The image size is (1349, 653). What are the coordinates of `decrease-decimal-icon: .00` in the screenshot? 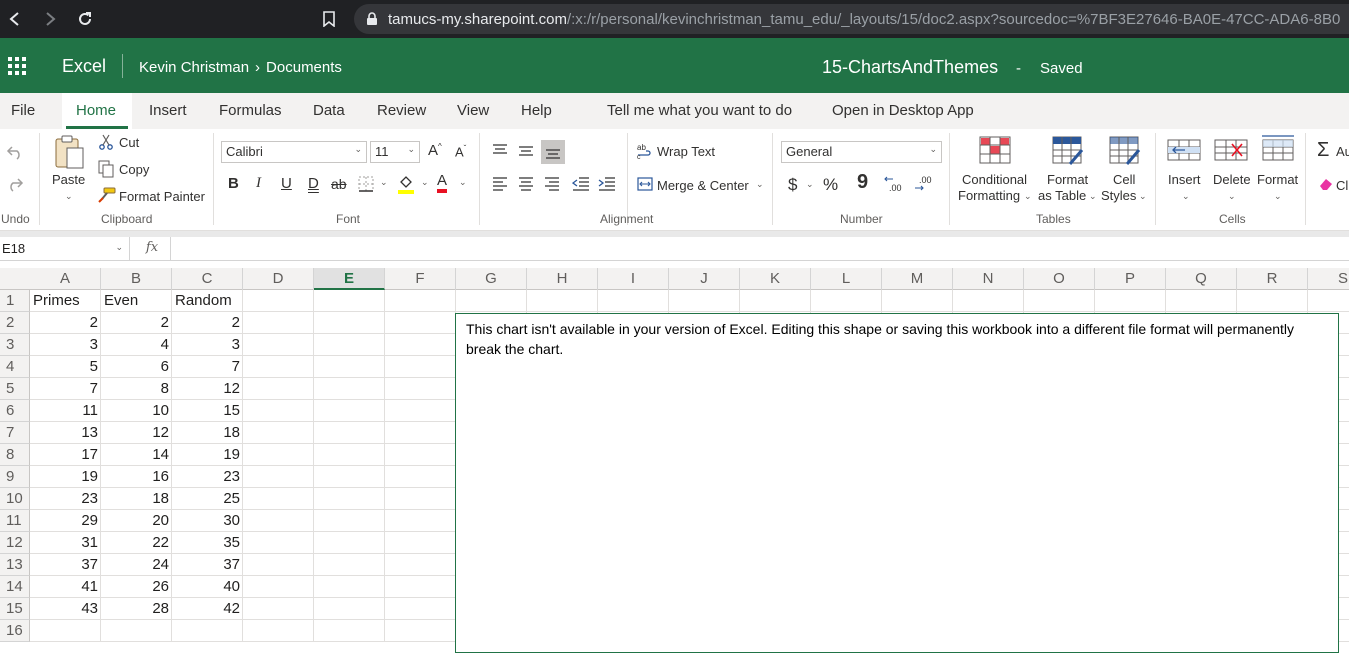 It's located at (923, 184).